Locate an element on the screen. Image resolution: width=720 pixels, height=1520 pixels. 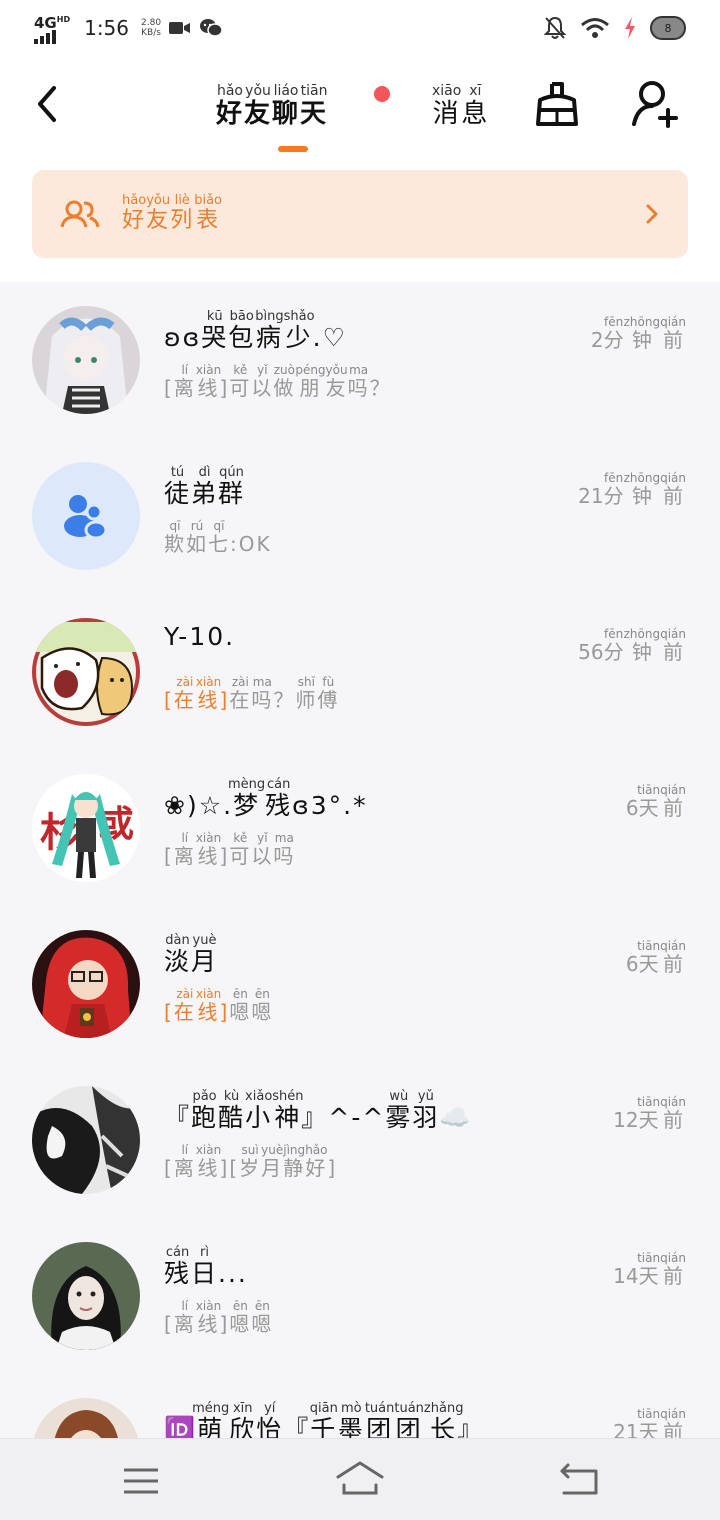
network-suffix: HD is located at coordinates (63, 19).